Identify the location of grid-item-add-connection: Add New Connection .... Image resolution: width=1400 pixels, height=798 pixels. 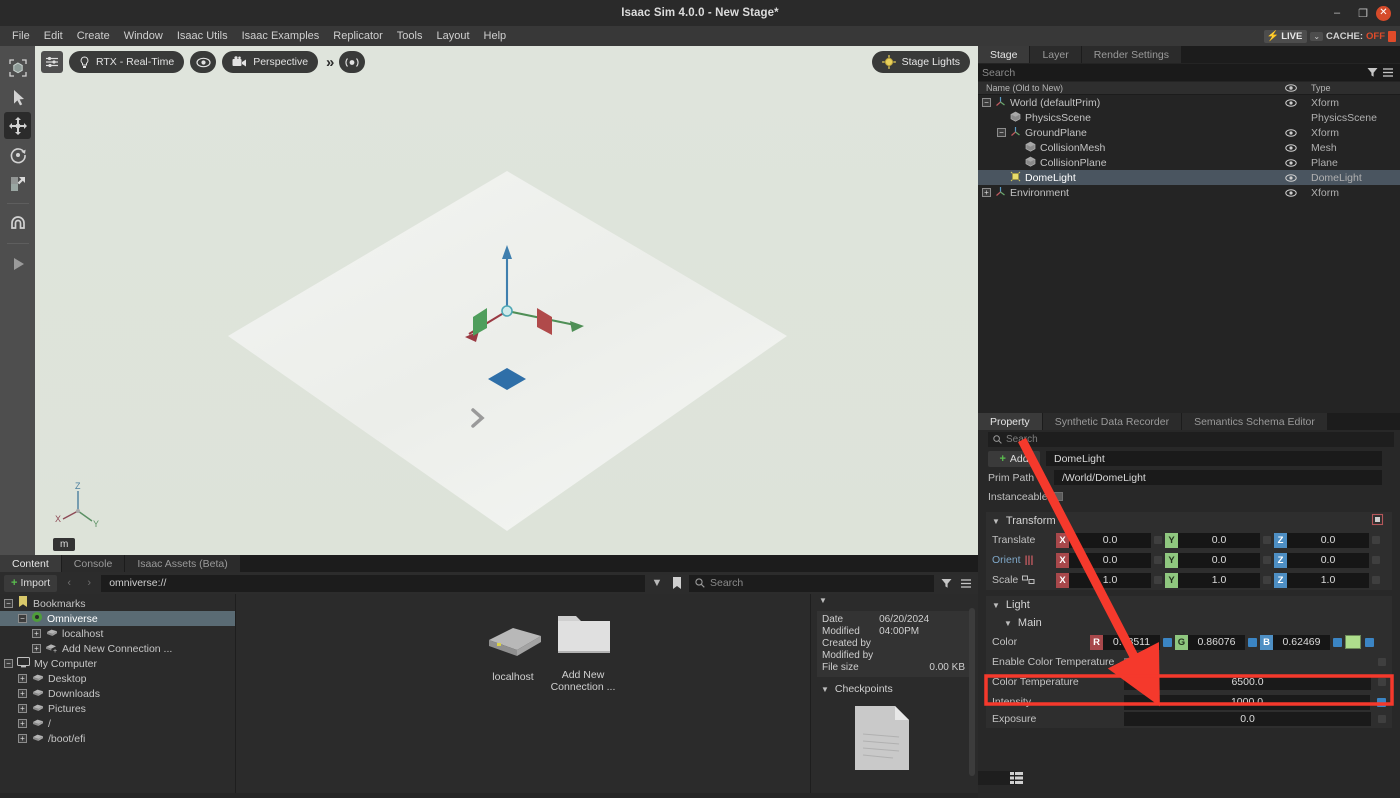
(583, 648).